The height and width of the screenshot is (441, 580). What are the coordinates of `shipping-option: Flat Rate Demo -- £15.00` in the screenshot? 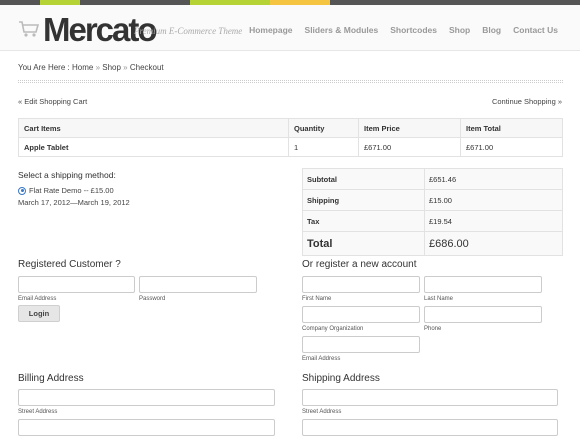 It's located at (66, 190).